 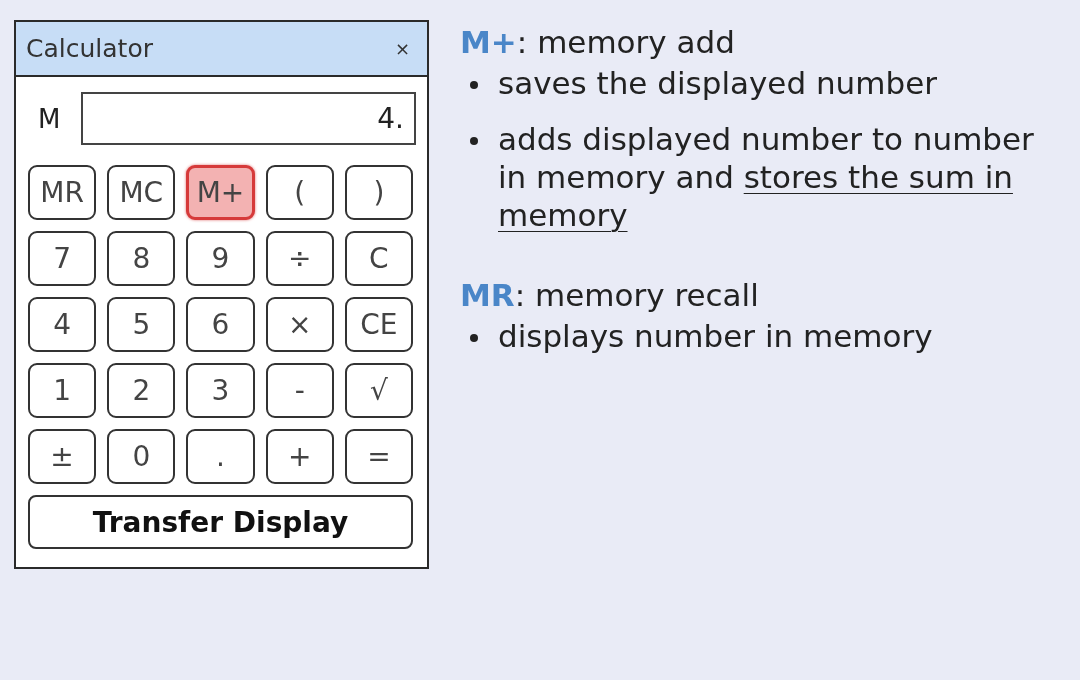 What do you see at coordinates (402, 48) in the screenshot?
I see `close-button: ×` at bounding box center [402, 48].